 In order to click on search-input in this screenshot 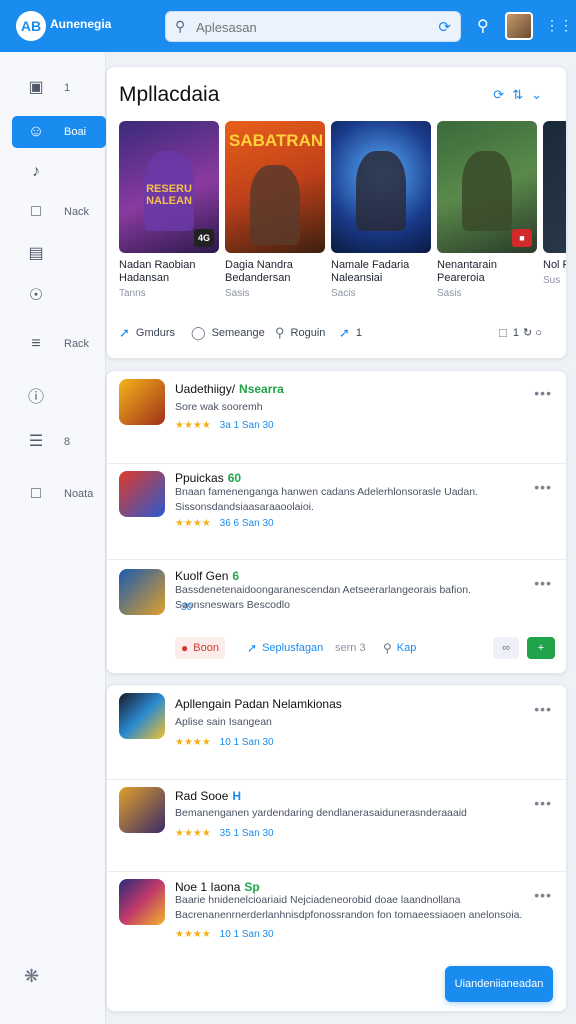, I will do `click(311, 27)`.